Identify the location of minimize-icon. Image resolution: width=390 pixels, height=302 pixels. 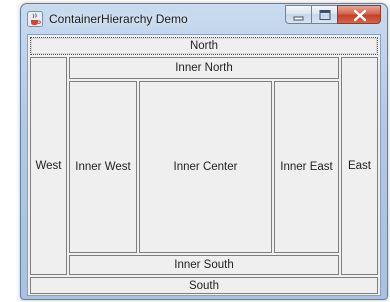
(298, 18).